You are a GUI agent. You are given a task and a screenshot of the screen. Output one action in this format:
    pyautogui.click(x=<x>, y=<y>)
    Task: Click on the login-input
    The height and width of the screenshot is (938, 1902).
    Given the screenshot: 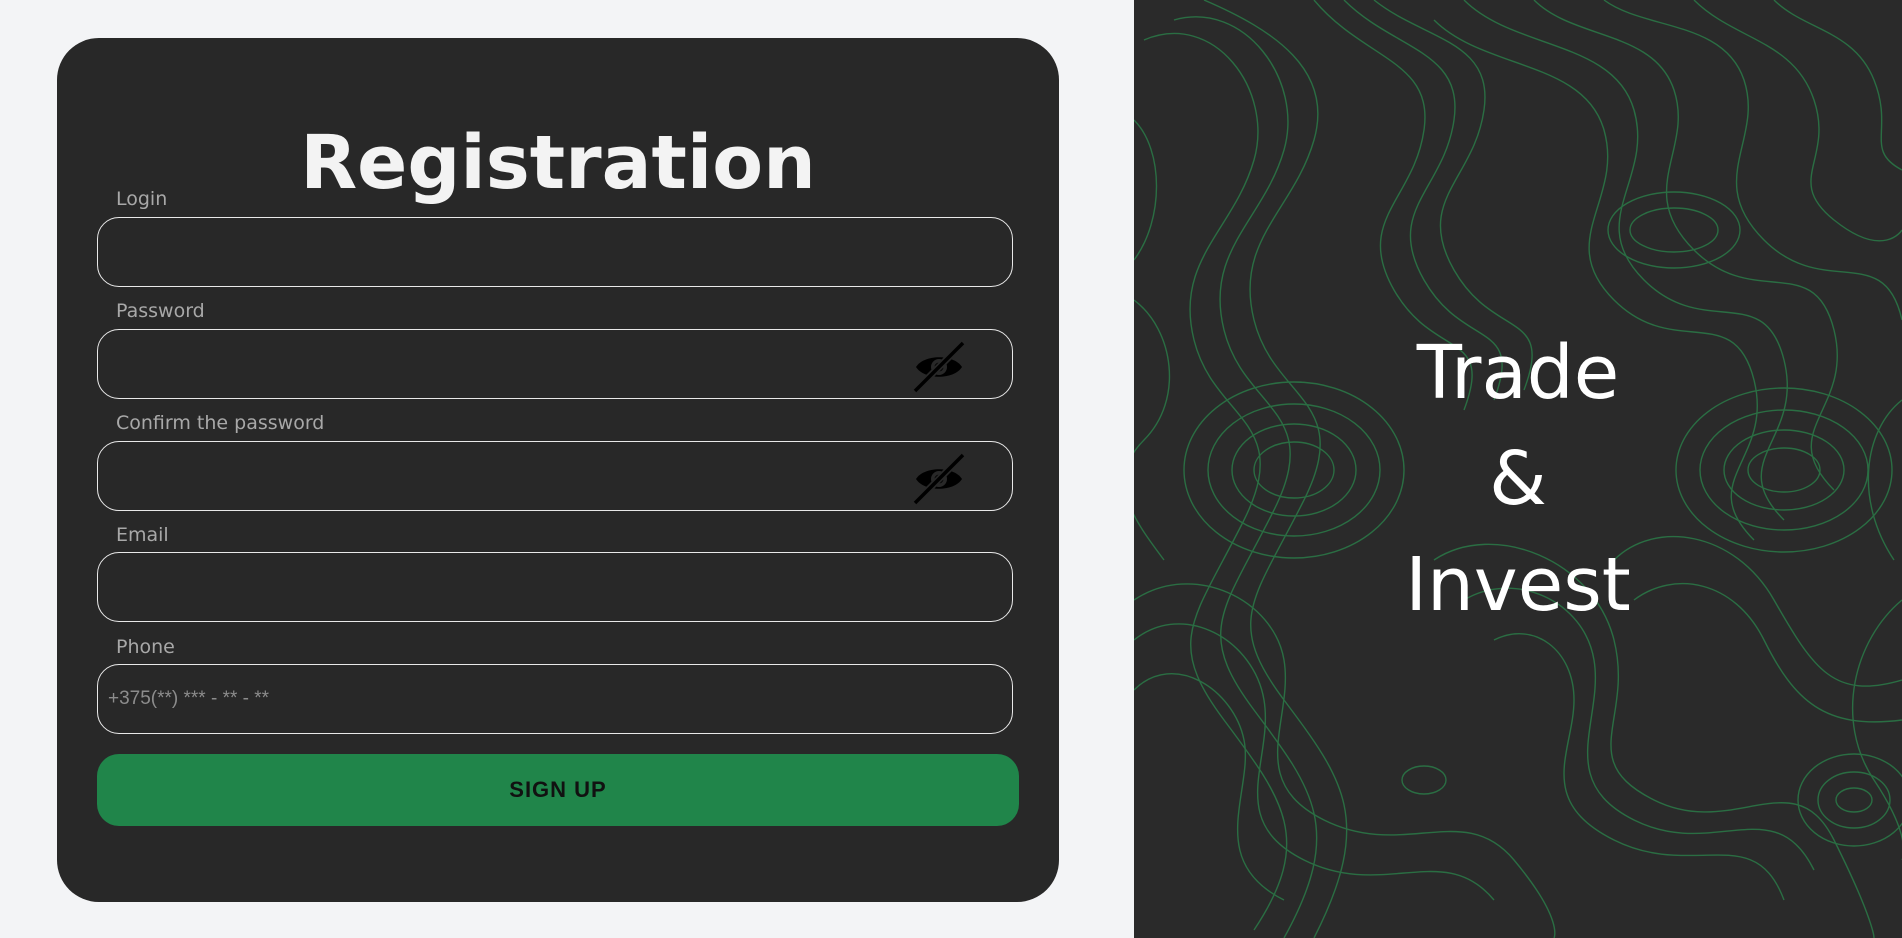 What is the action you would take?
    pyautogui.click(x=498, y=252)
    